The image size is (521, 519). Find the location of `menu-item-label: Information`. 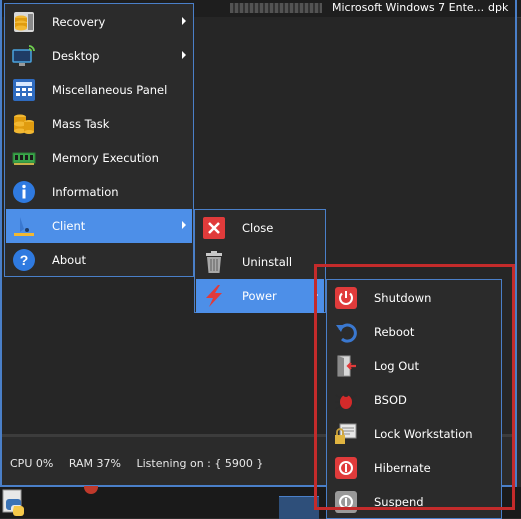

menu-item-label: Information is located at coordinates (85, 192).